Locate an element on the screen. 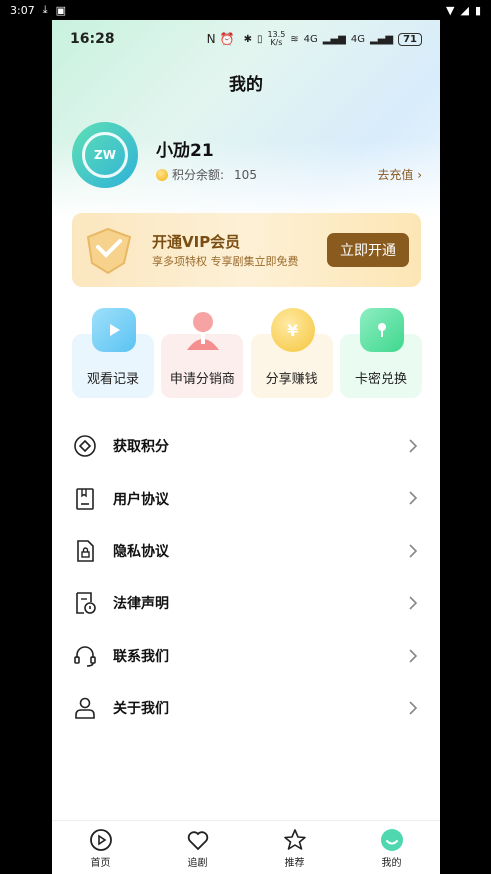  tab-label: 推荐 is located at coordinates (294, 863).